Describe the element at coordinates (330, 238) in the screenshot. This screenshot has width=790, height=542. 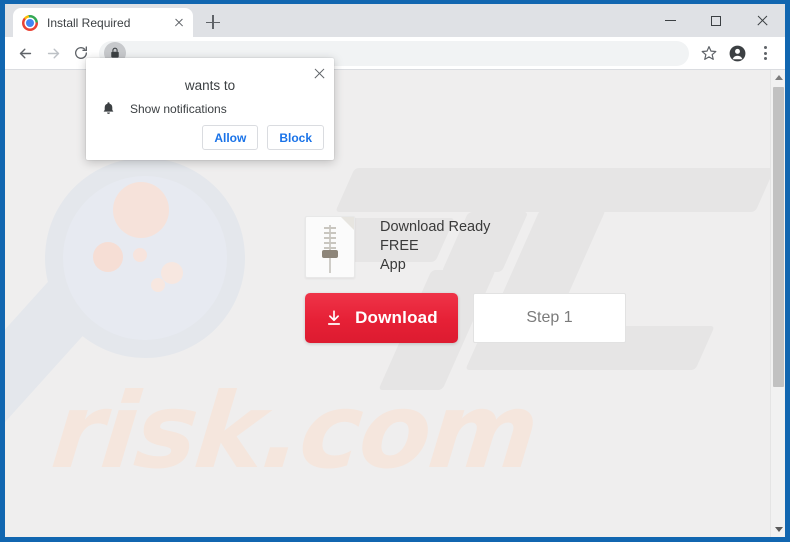
I see `zipper-teeth` at that location.